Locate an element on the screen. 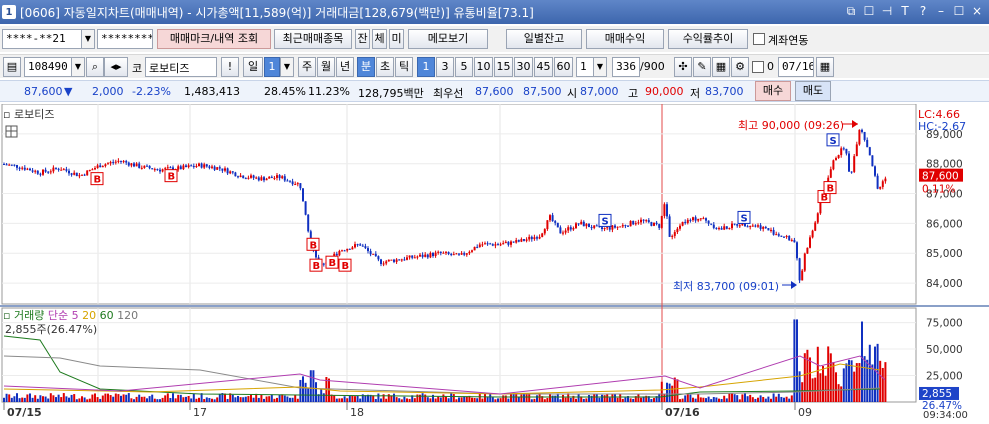 This screenshot has width=989, height=424. account-link-checkbox is located at coordinates (759, 39).